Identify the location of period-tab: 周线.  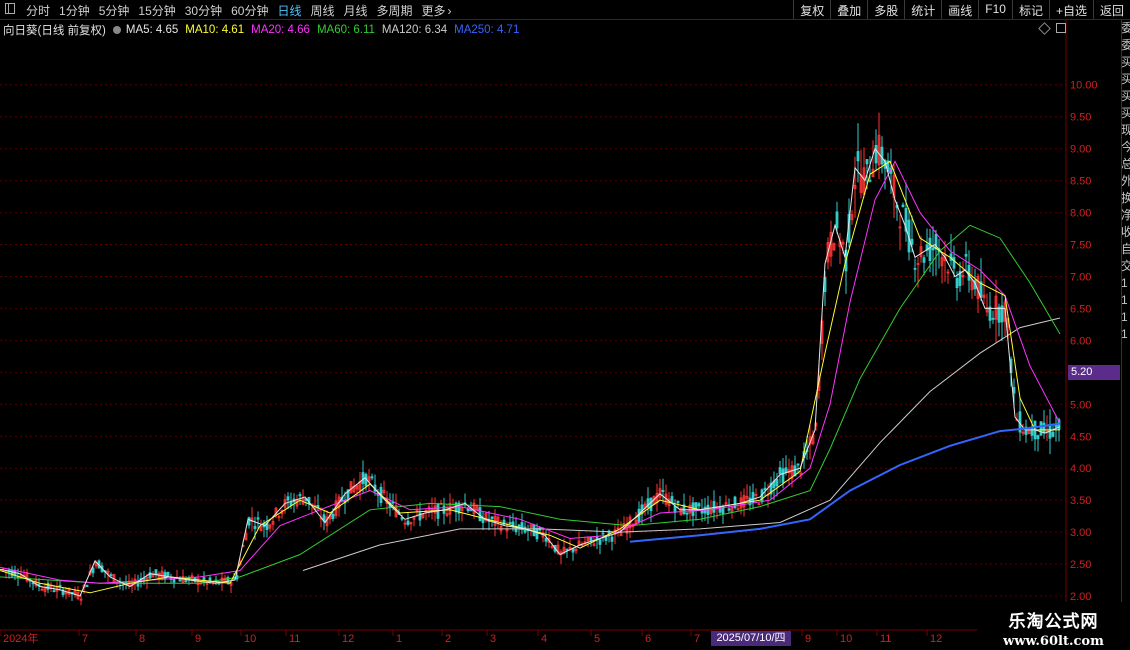
(322, 10).